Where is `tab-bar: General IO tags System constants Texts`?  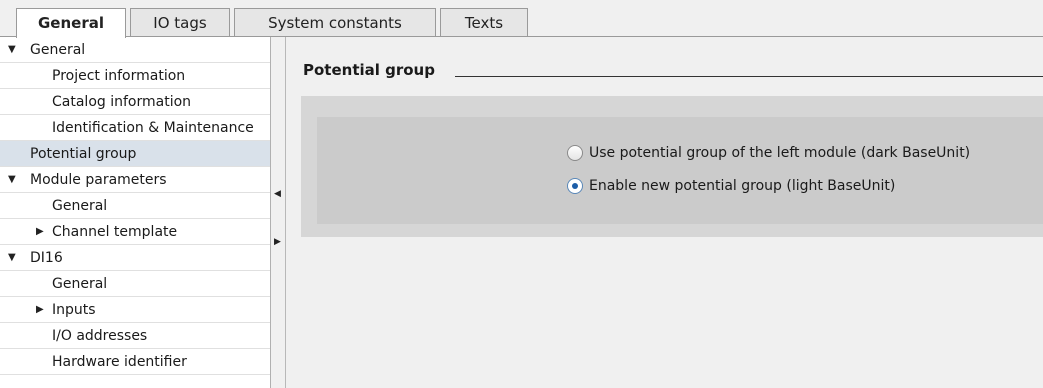
tab-bar: General IO tags System constants Texts is located at coordinates (521, 19).